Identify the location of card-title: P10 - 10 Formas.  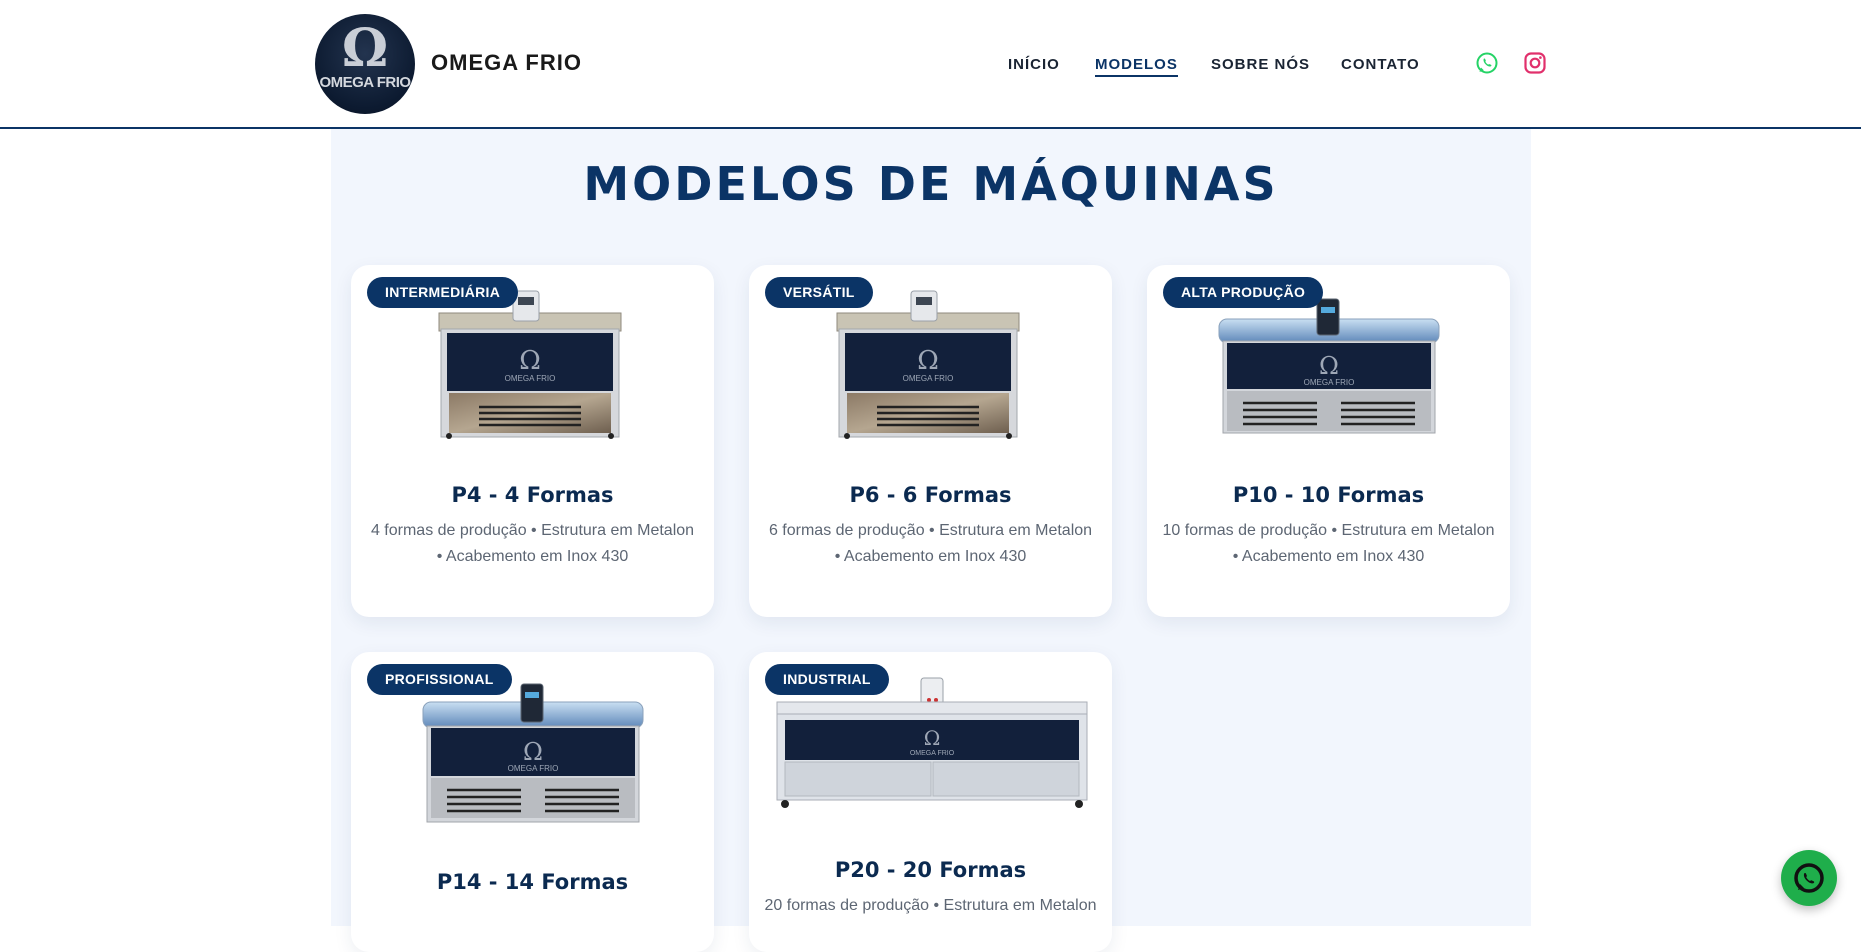
(1328, 495).